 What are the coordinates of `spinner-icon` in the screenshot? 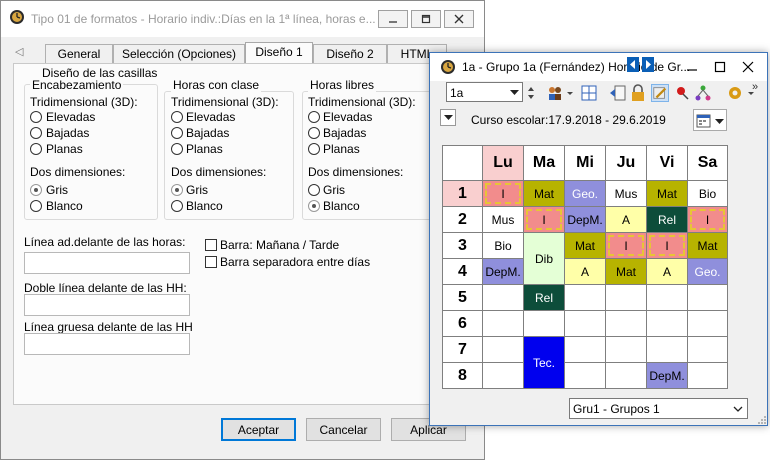 It's located at (535, 93).